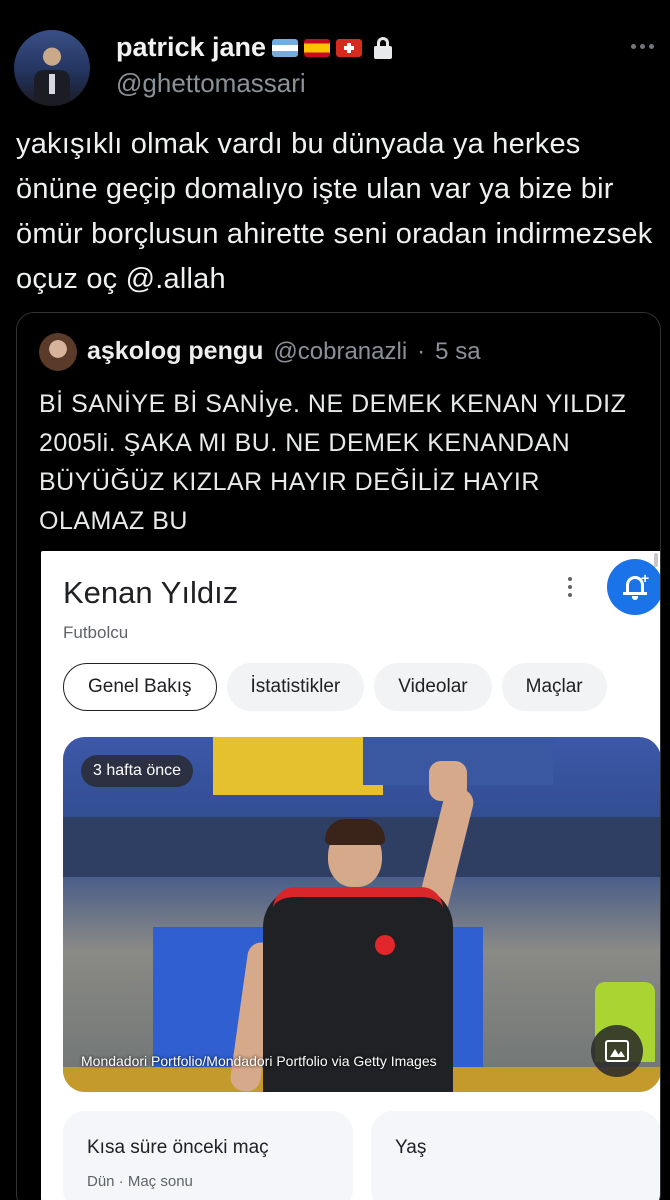 This screenshot has height=1200, width=670. I want to click on turkey-crest-icon, so click(385, 945).